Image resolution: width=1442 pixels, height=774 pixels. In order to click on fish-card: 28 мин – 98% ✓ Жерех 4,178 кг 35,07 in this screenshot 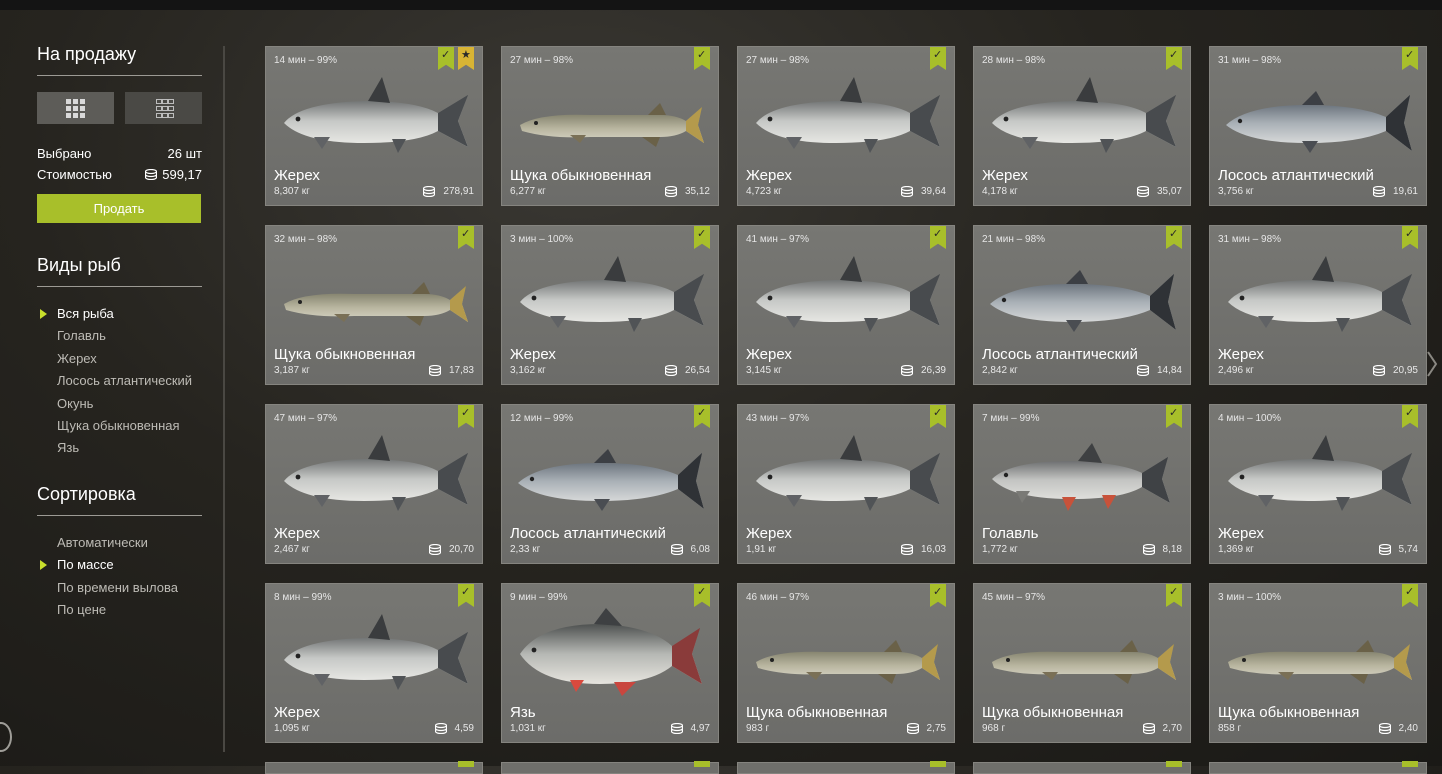, I will do `click(1082, 126)`.